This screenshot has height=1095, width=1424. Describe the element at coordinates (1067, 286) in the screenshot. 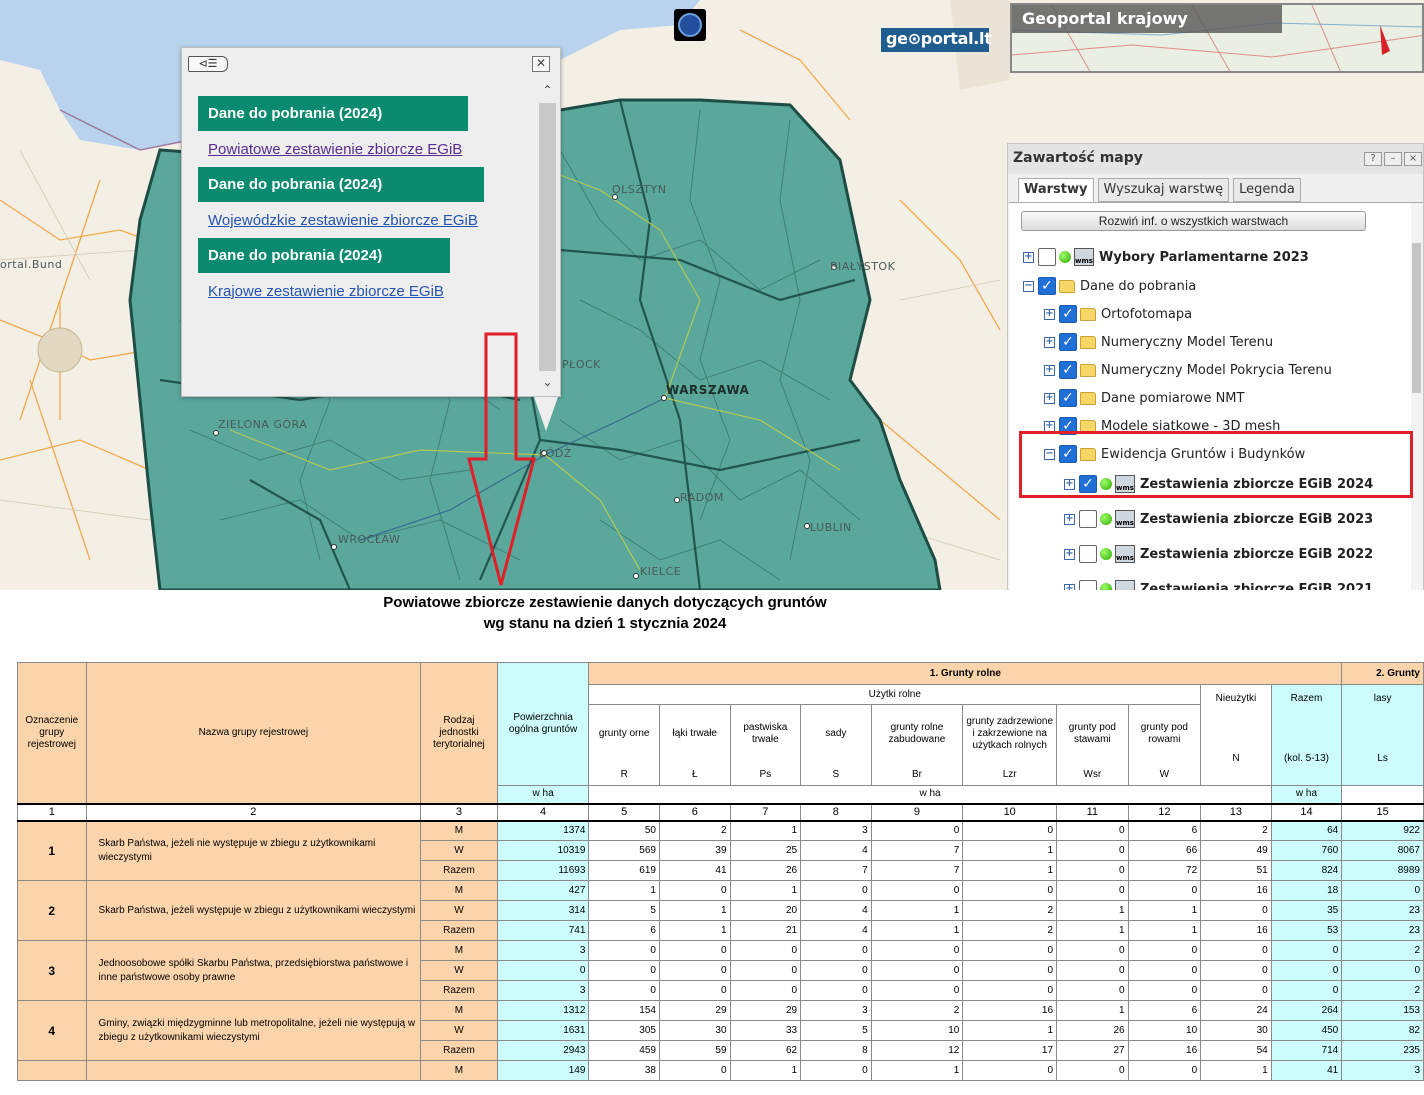

I see `folder-icon` at that location.